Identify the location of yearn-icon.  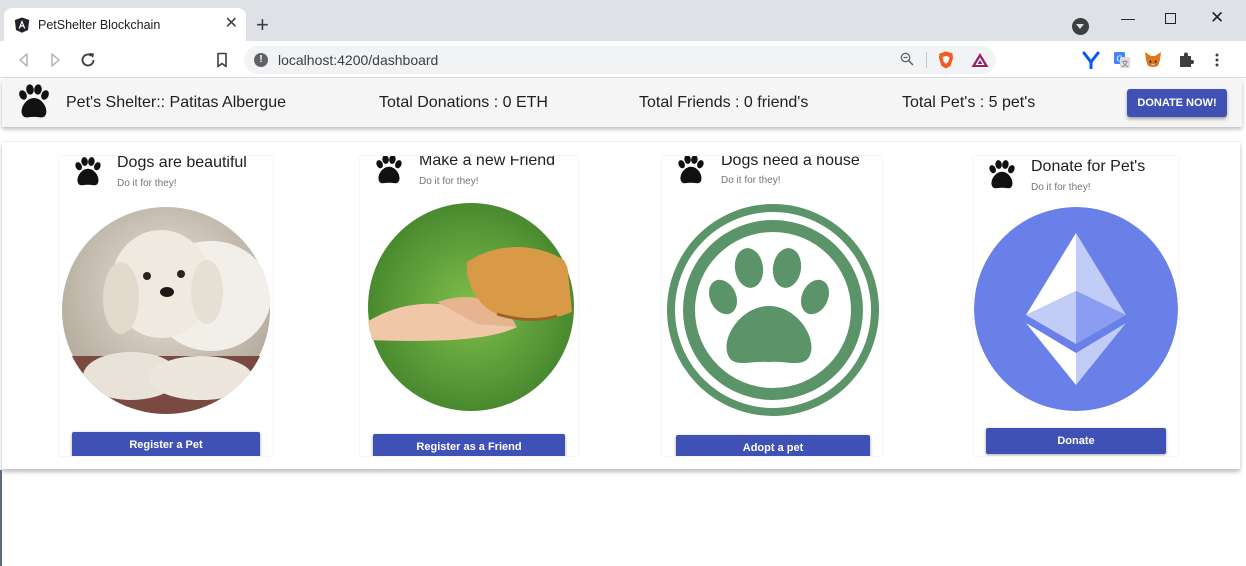
(1091, 60).